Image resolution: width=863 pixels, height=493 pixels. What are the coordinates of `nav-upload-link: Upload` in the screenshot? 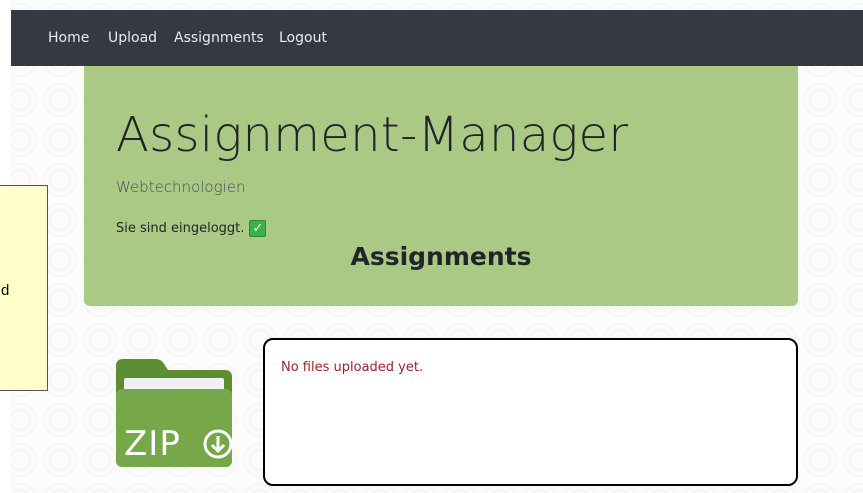 It's located at (132, 38).